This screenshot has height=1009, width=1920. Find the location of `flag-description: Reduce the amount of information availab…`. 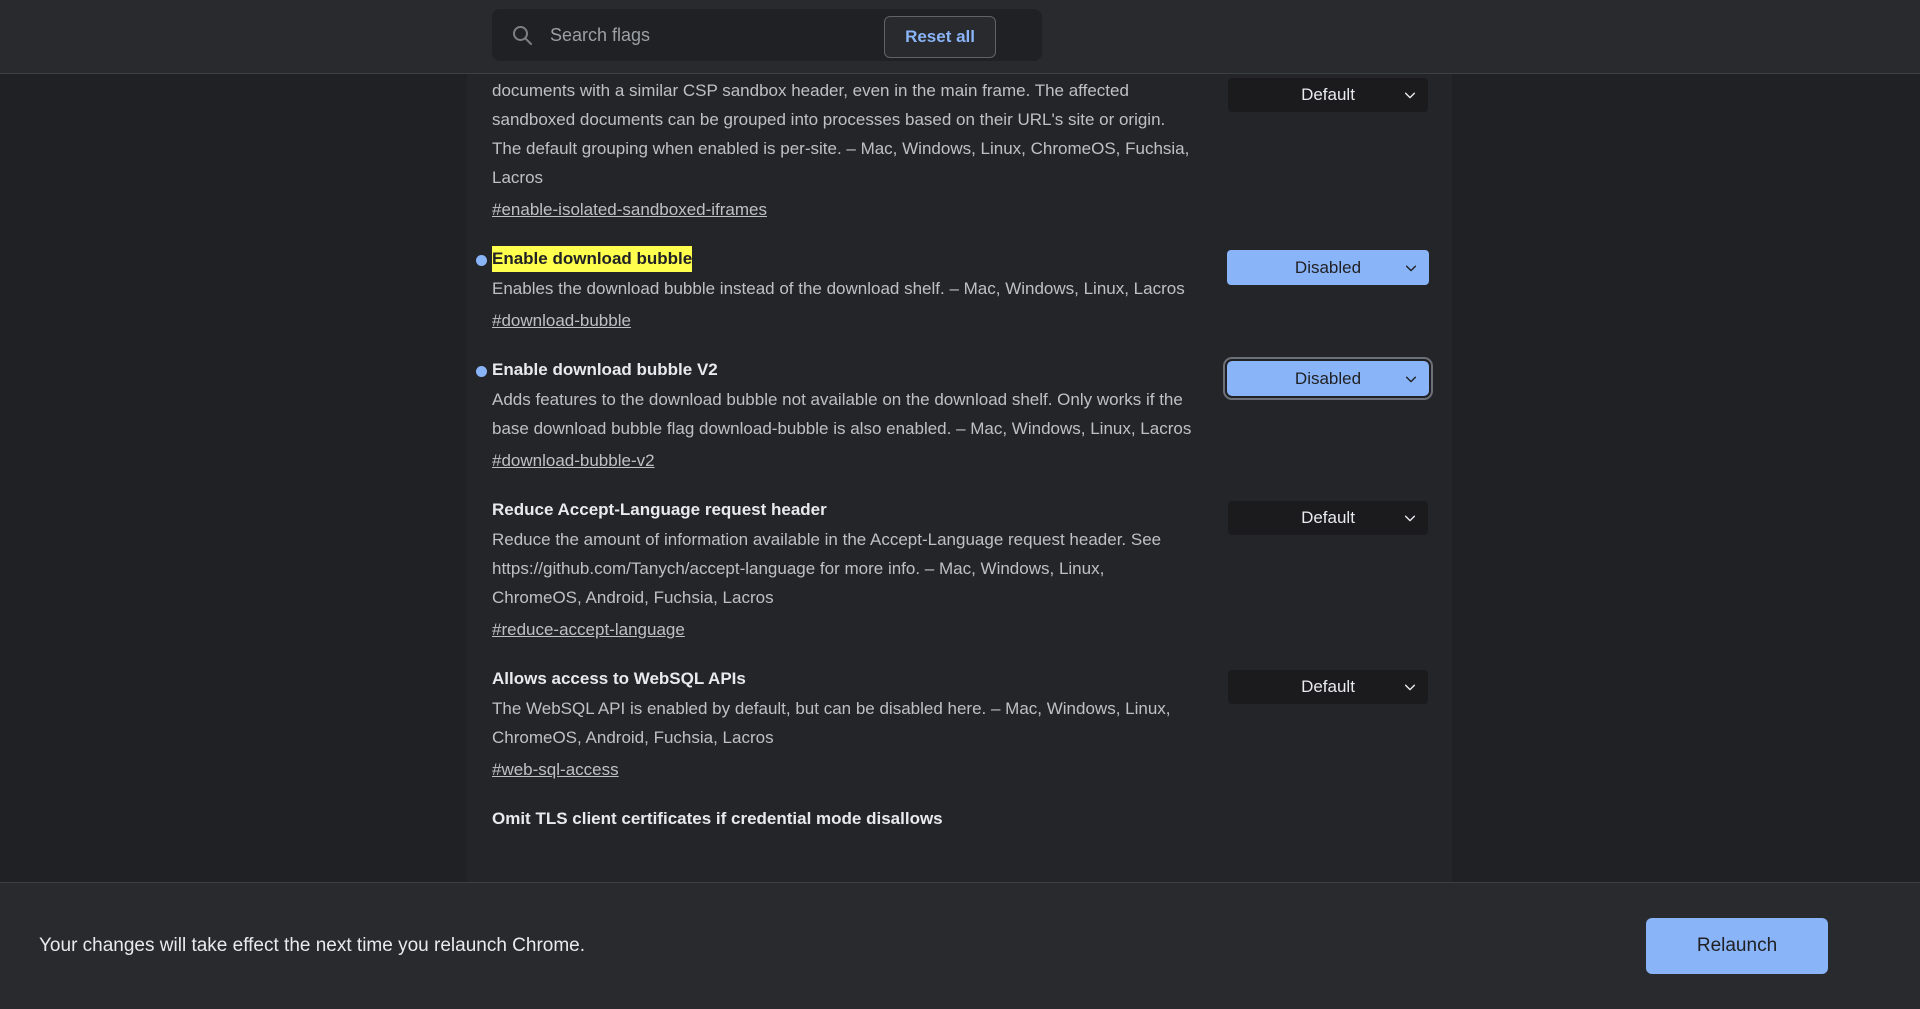

flag-description: Reduce the amount of information availab… is located at coordinates (827, 568).